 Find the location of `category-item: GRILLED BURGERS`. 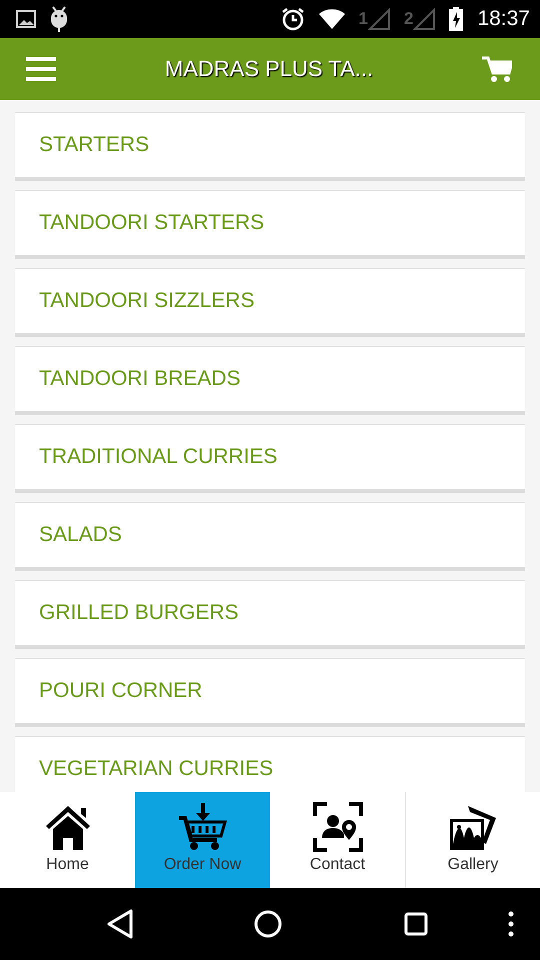

category-item: GRILLED BURGERS is located at coordinates (270, 614).